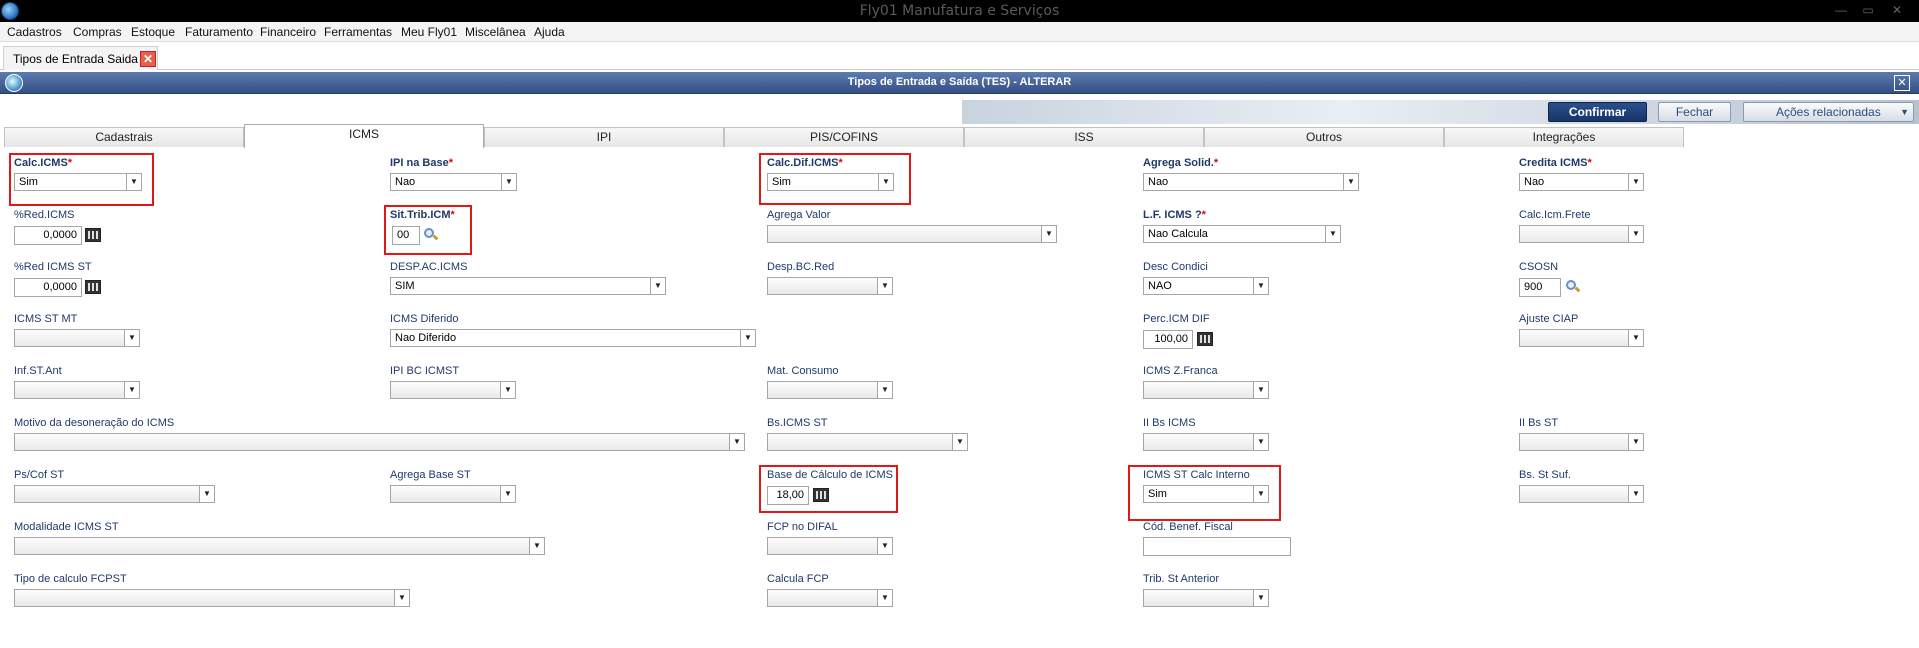  What do you see at coordinates (1217, 546) in the screenshot?
I see `cod-benef-fiscal-input` at bounding box center [1217, 546].